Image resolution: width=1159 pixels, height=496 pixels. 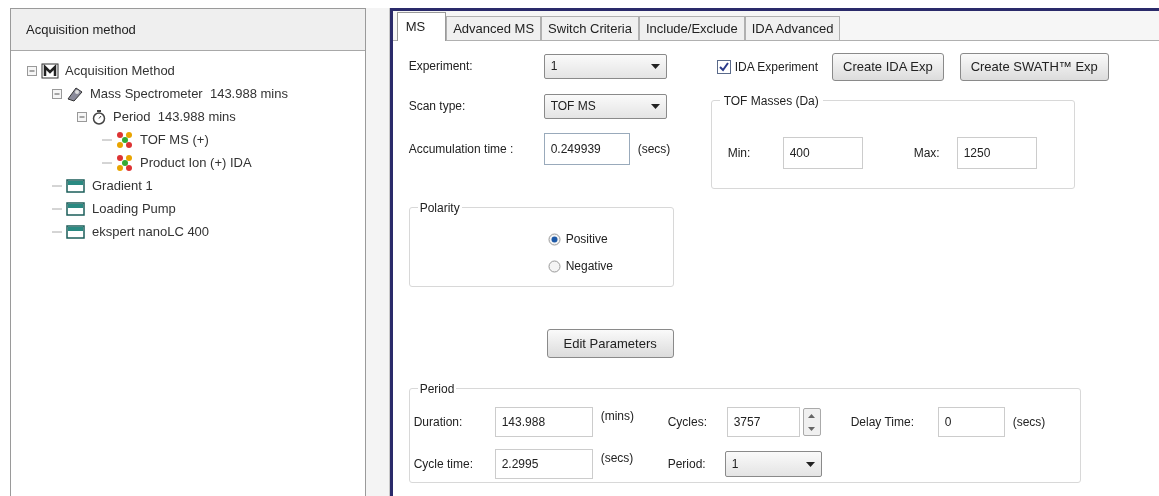 I want to click on action-button: Create IDA Exp, so click(x=888, y=67).